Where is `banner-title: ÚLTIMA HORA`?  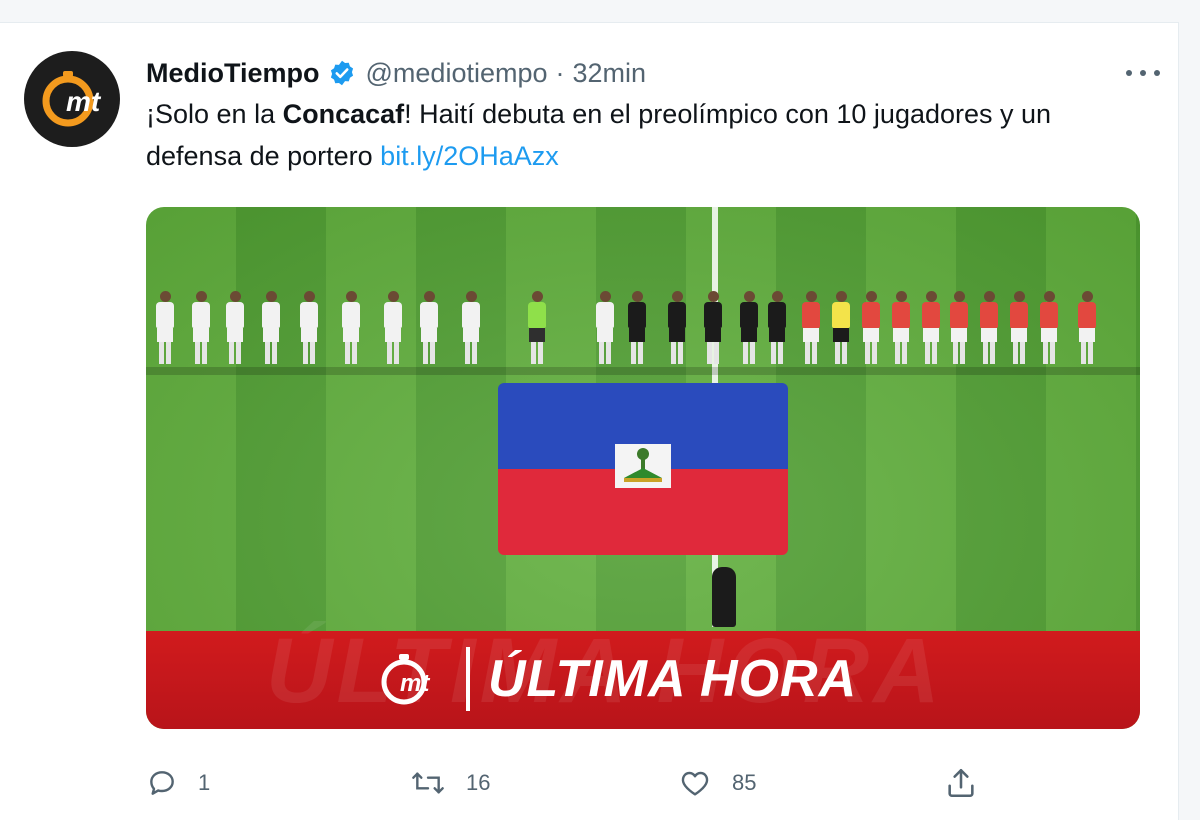
banner-title: ÚLTIMA HORA is located at coordinates (673, 679).